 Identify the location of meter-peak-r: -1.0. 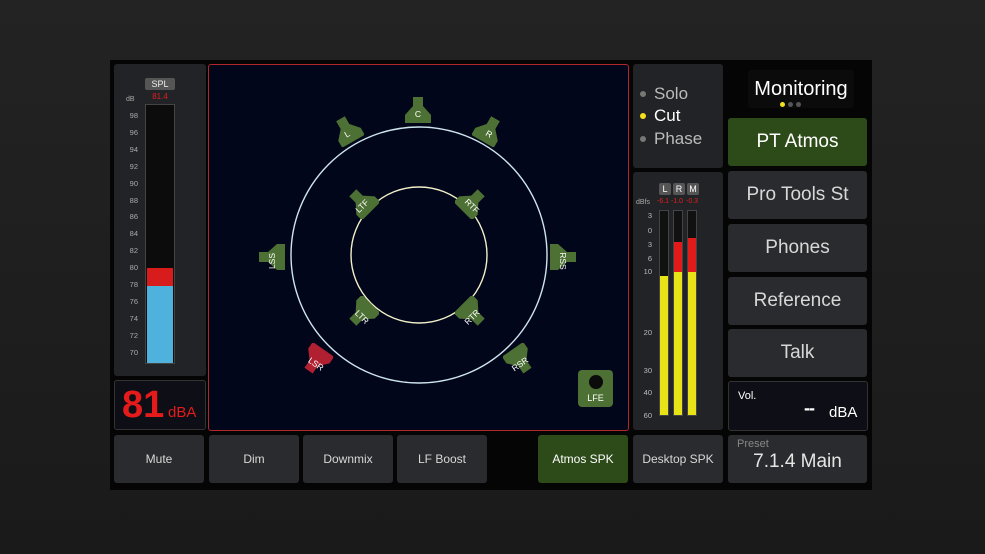
(677, 201).